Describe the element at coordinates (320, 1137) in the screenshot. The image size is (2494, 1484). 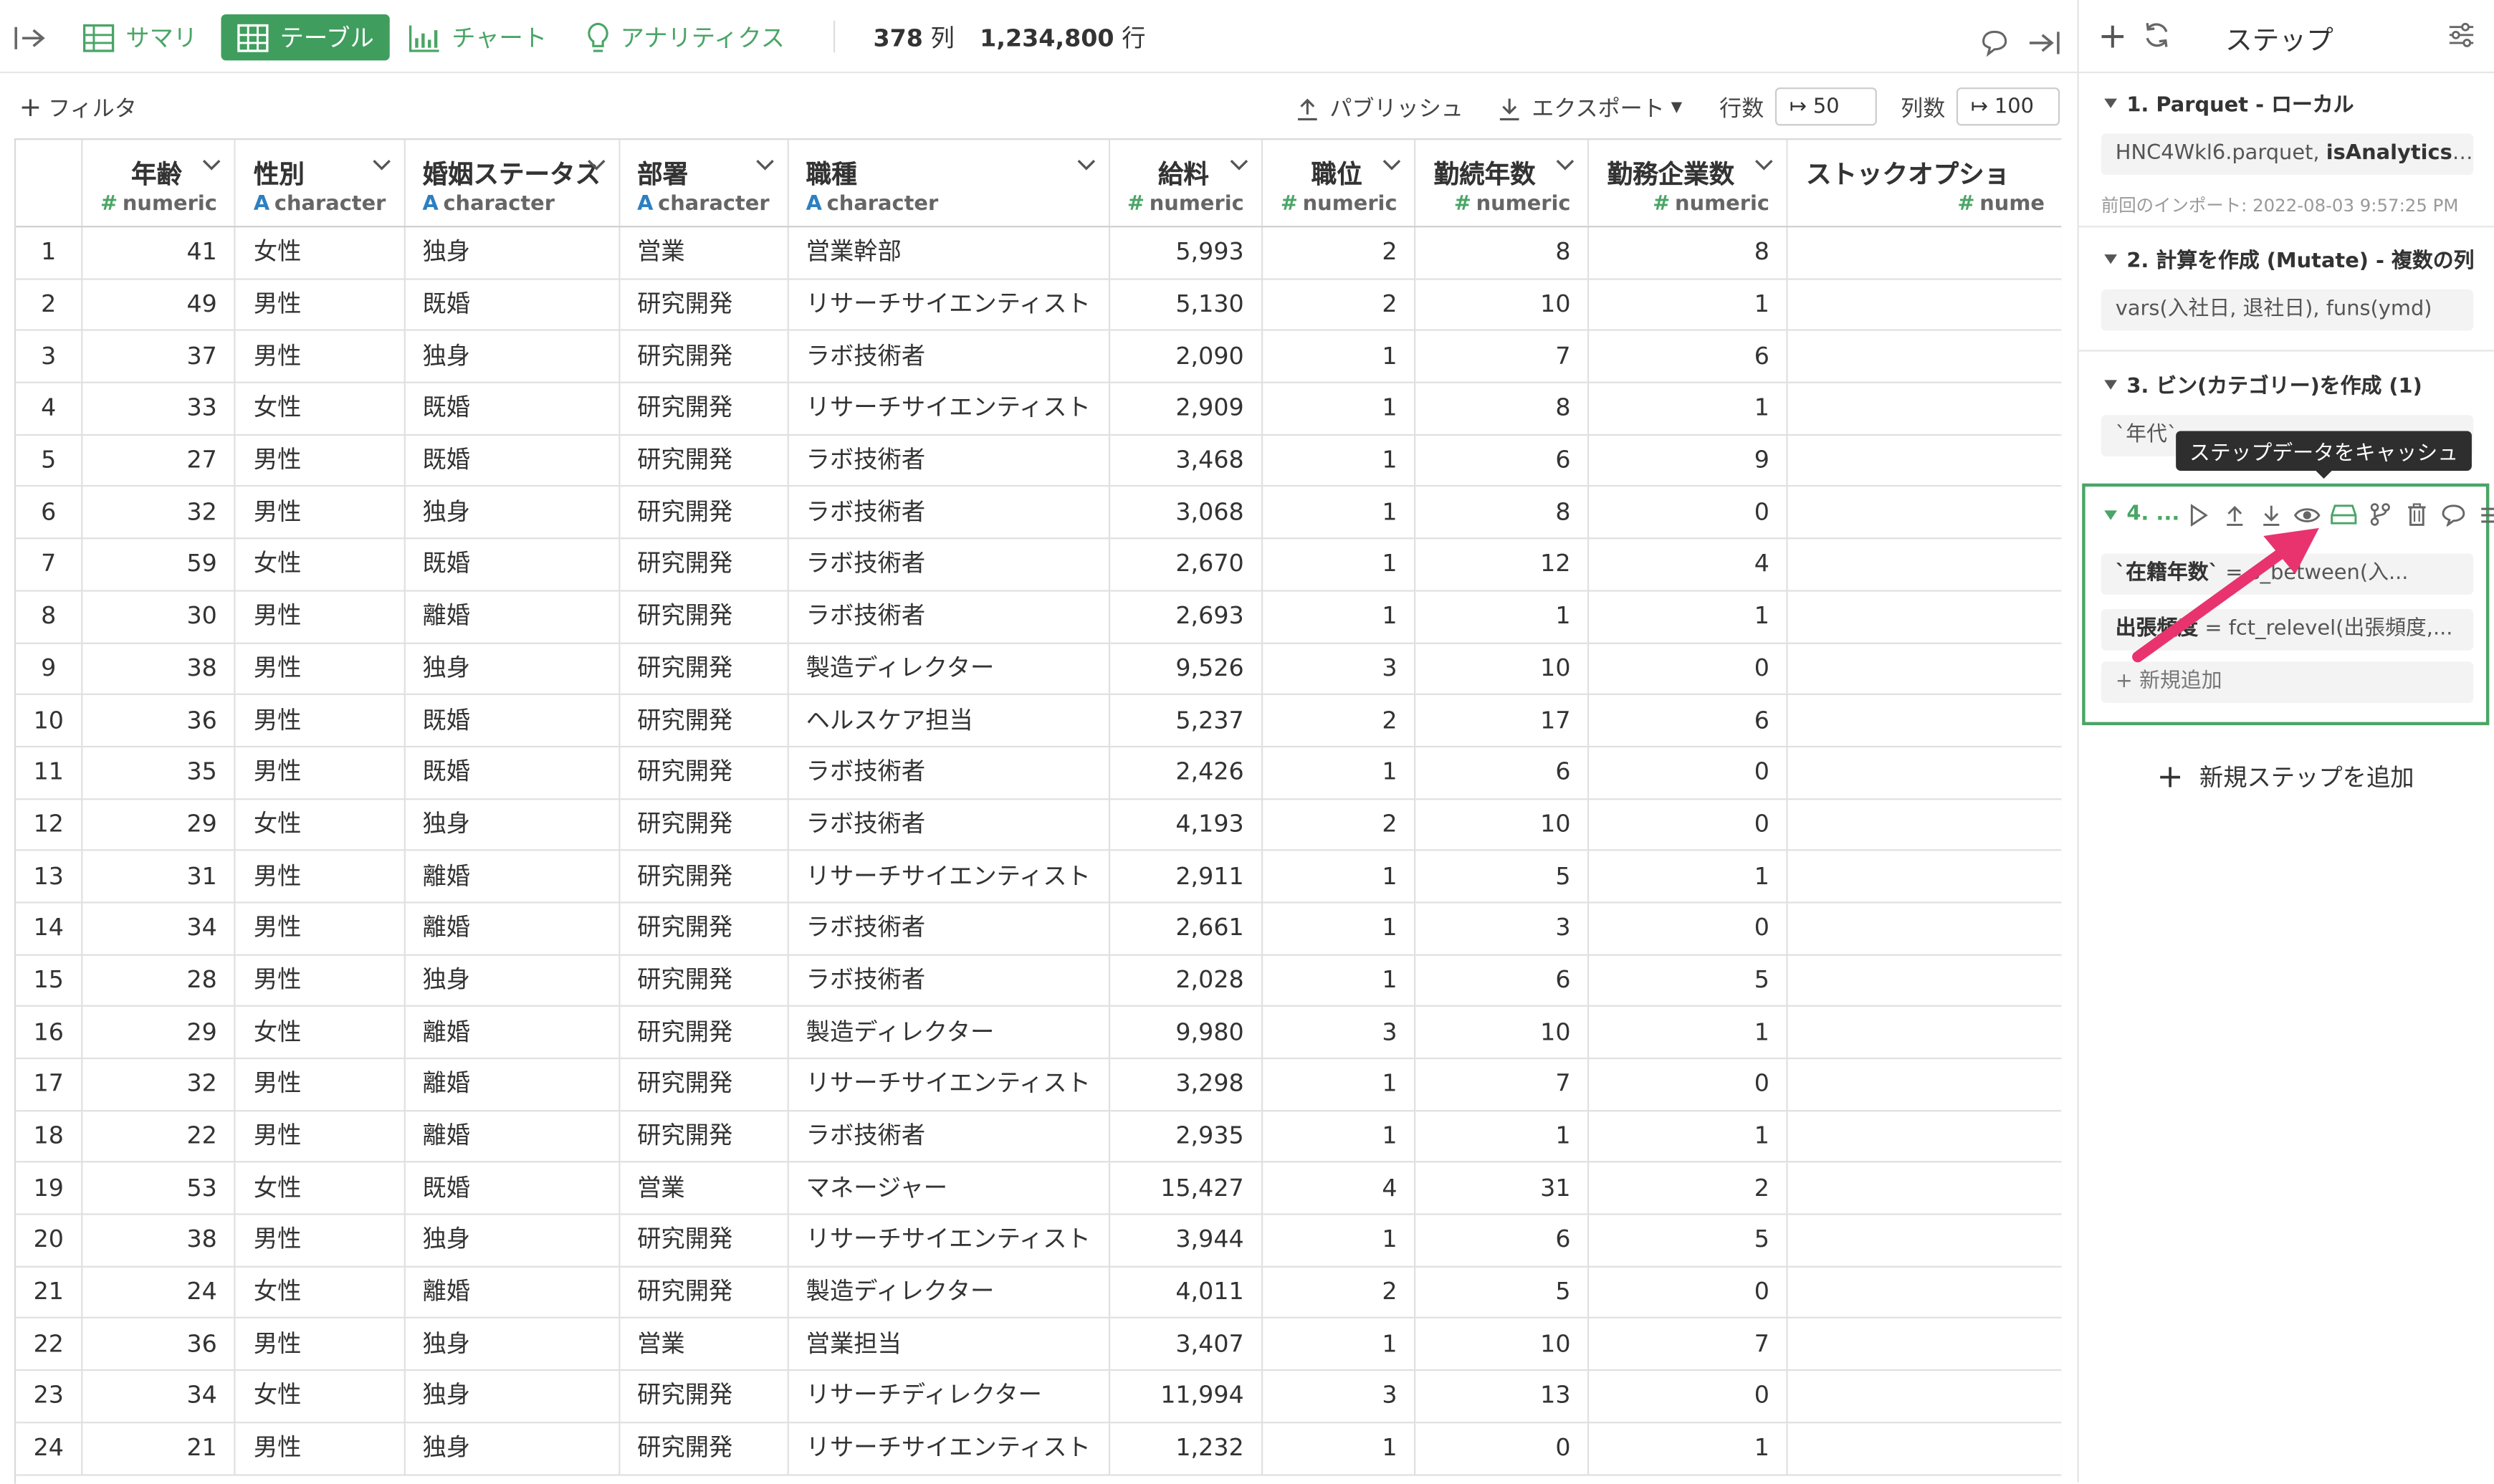
I see `table-cell: 男性` at that location.